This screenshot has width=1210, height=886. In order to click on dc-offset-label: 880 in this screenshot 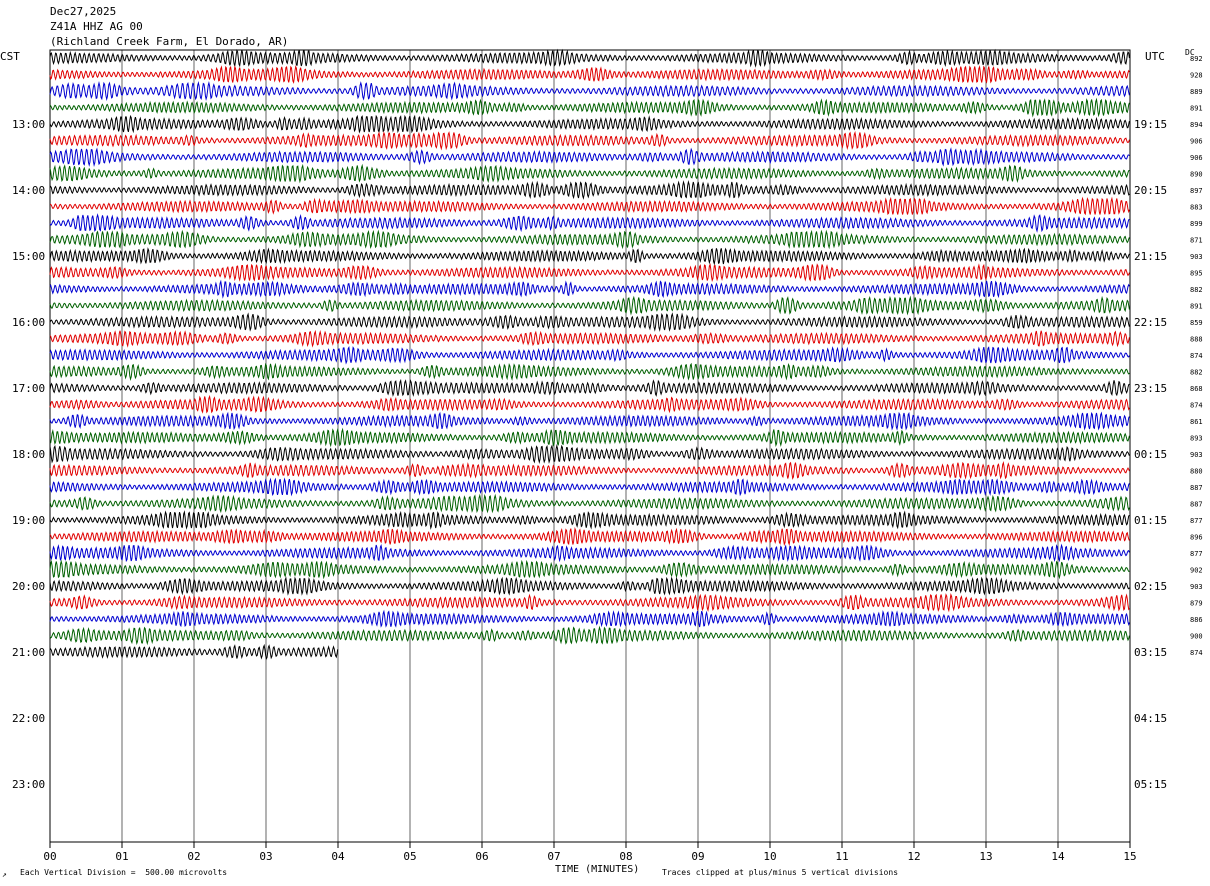, I will do `click(1196, 472)`.